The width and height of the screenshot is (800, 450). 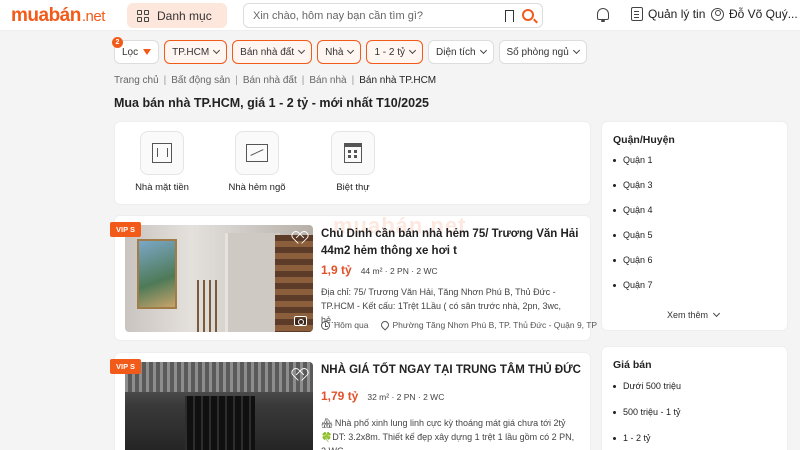 I want to click on search-box, so click(x=393, y=15).